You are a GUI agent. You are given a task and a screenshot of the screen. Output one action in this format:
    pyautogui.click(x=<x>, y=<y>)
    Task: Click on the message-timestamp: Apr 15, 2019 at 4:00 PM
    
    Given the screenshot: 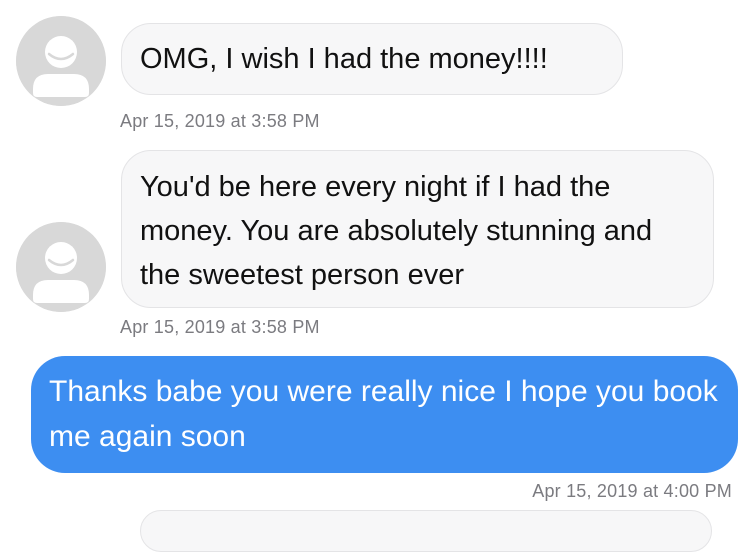 What is the action you would take?
    pyautogui.click(x=632, y=491)
    